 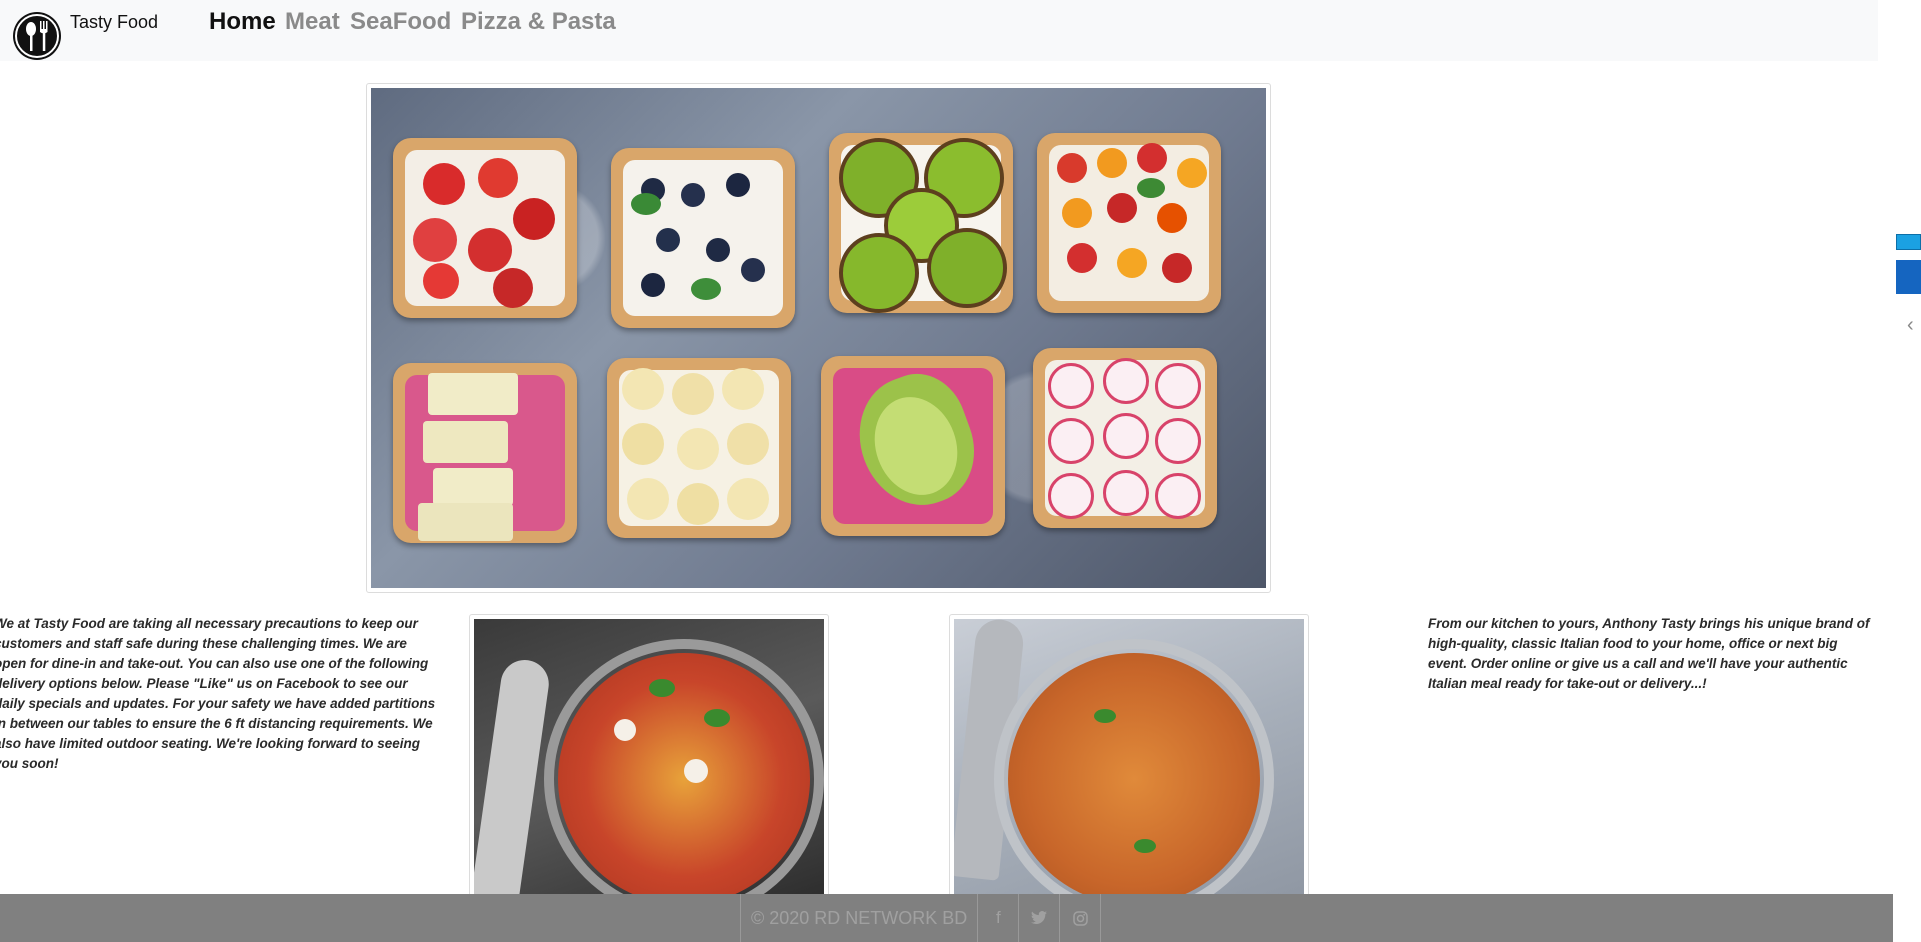 I want to click on brand-name: Tasty Food, so click(x=114, y=22).